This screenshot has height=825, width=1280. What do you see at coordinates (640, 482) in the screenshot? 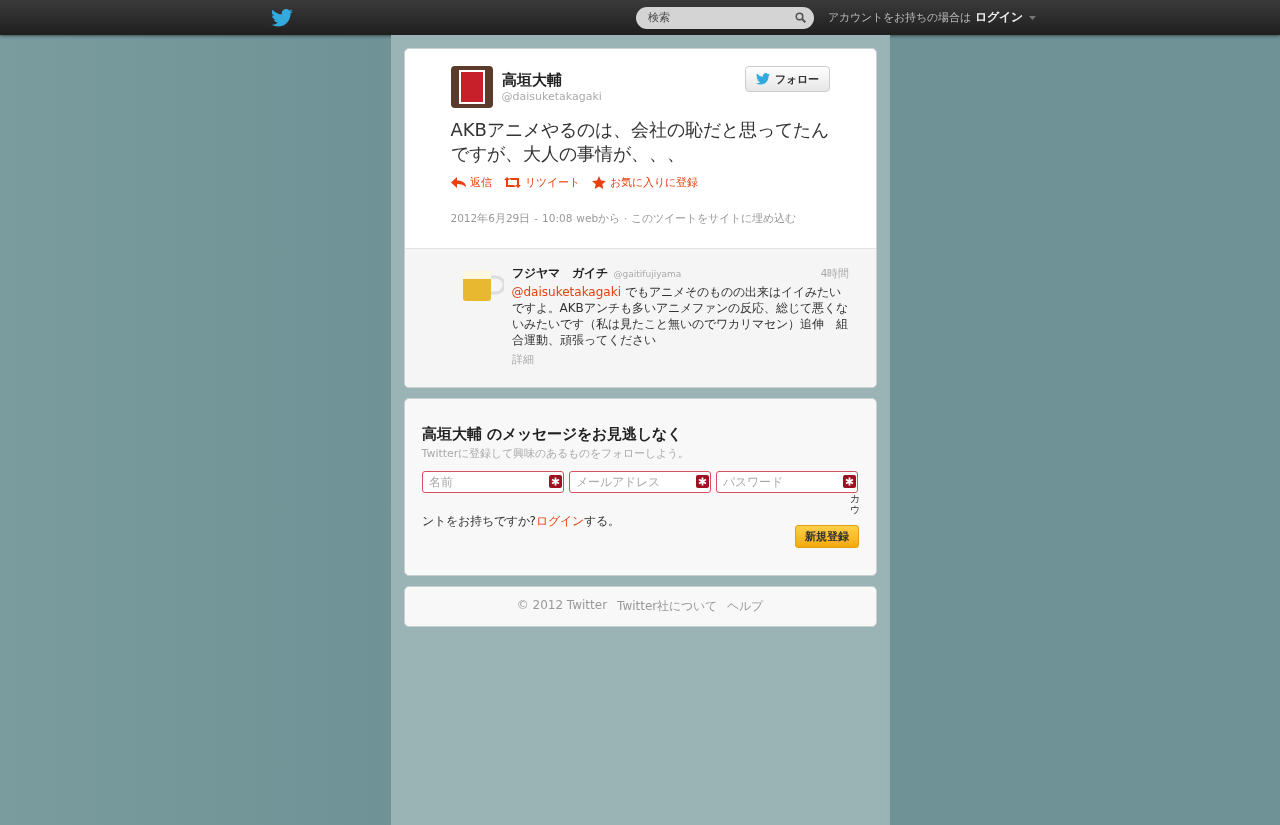
I see `input-field: メールアドレス` at bounding box center [640, 482].